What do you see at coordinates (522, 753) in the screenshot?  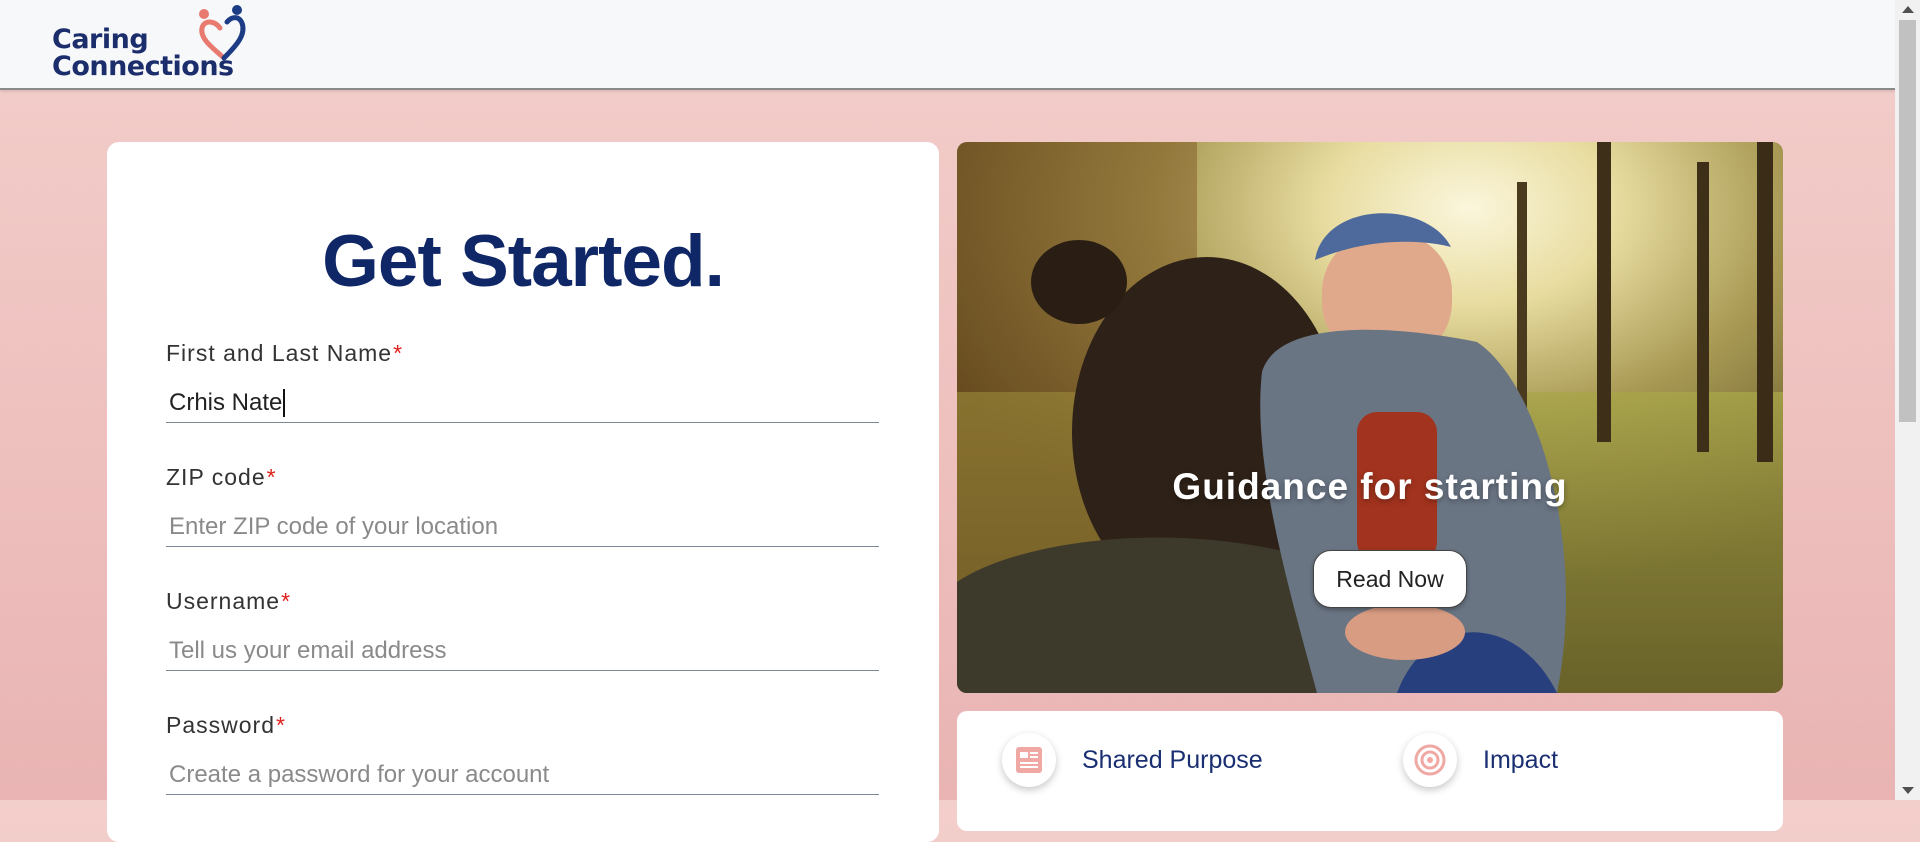 I see `password-field: Password*` at bounding box center [522, 753].